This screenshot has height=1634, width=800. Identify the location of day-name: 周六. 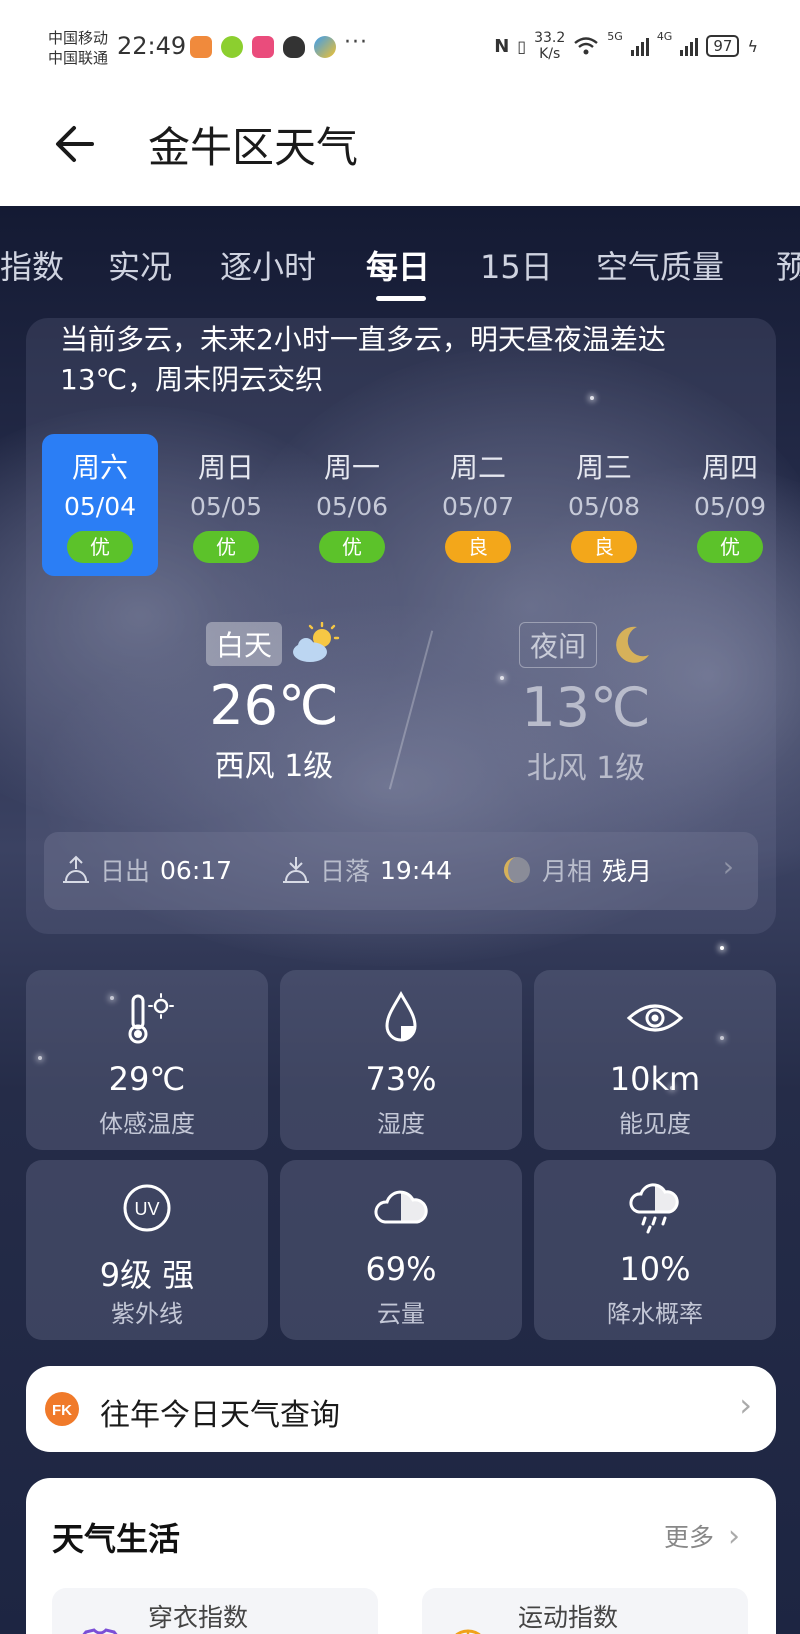
(99, 467).